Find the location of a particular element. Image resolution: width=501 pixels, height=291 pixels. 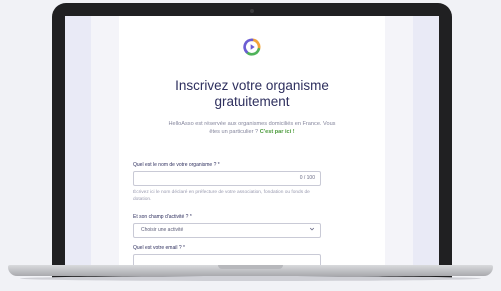

laptop-base is located at coordinates (250, 270).